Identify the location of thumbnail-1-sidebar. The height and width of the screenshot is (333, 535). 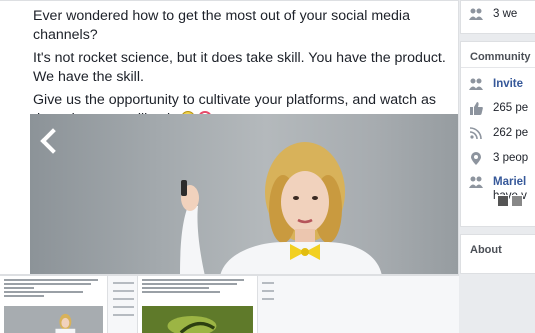
(124, 304).